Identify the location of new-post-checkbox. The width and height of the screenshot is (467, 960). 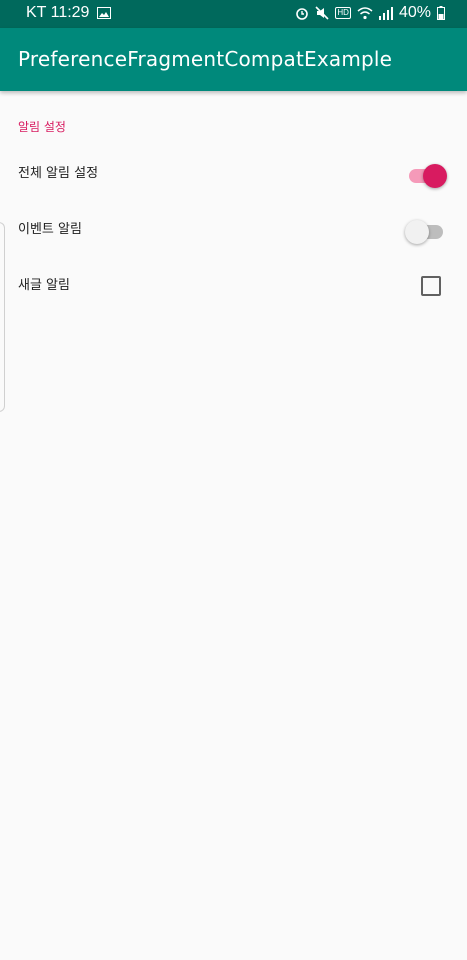
(431, 286).